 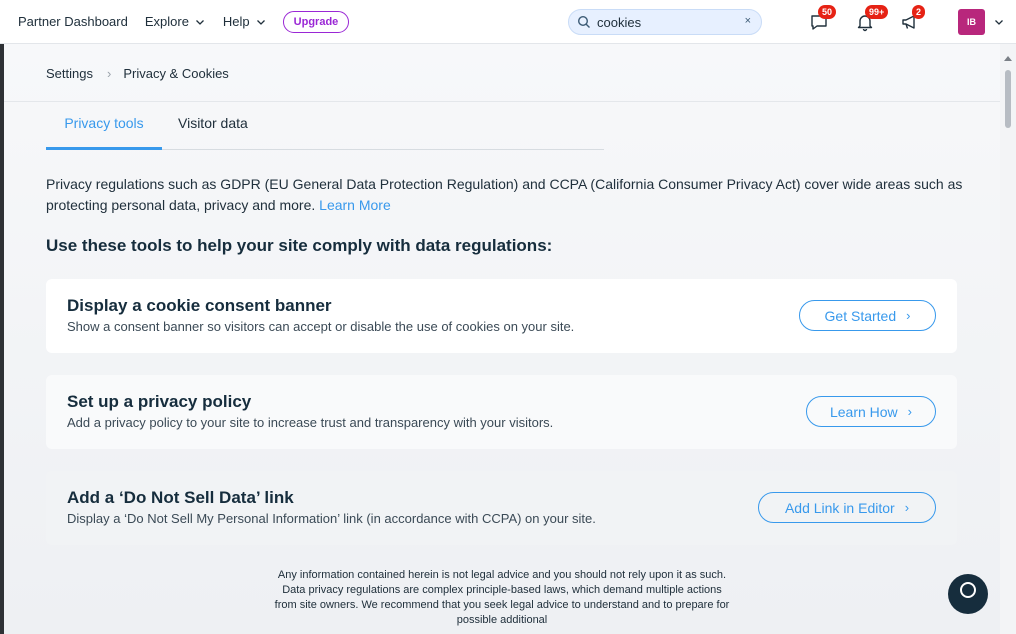 I want to click on partner-dashboard-link: Partner Dashboard, so click(x=73, y=21).